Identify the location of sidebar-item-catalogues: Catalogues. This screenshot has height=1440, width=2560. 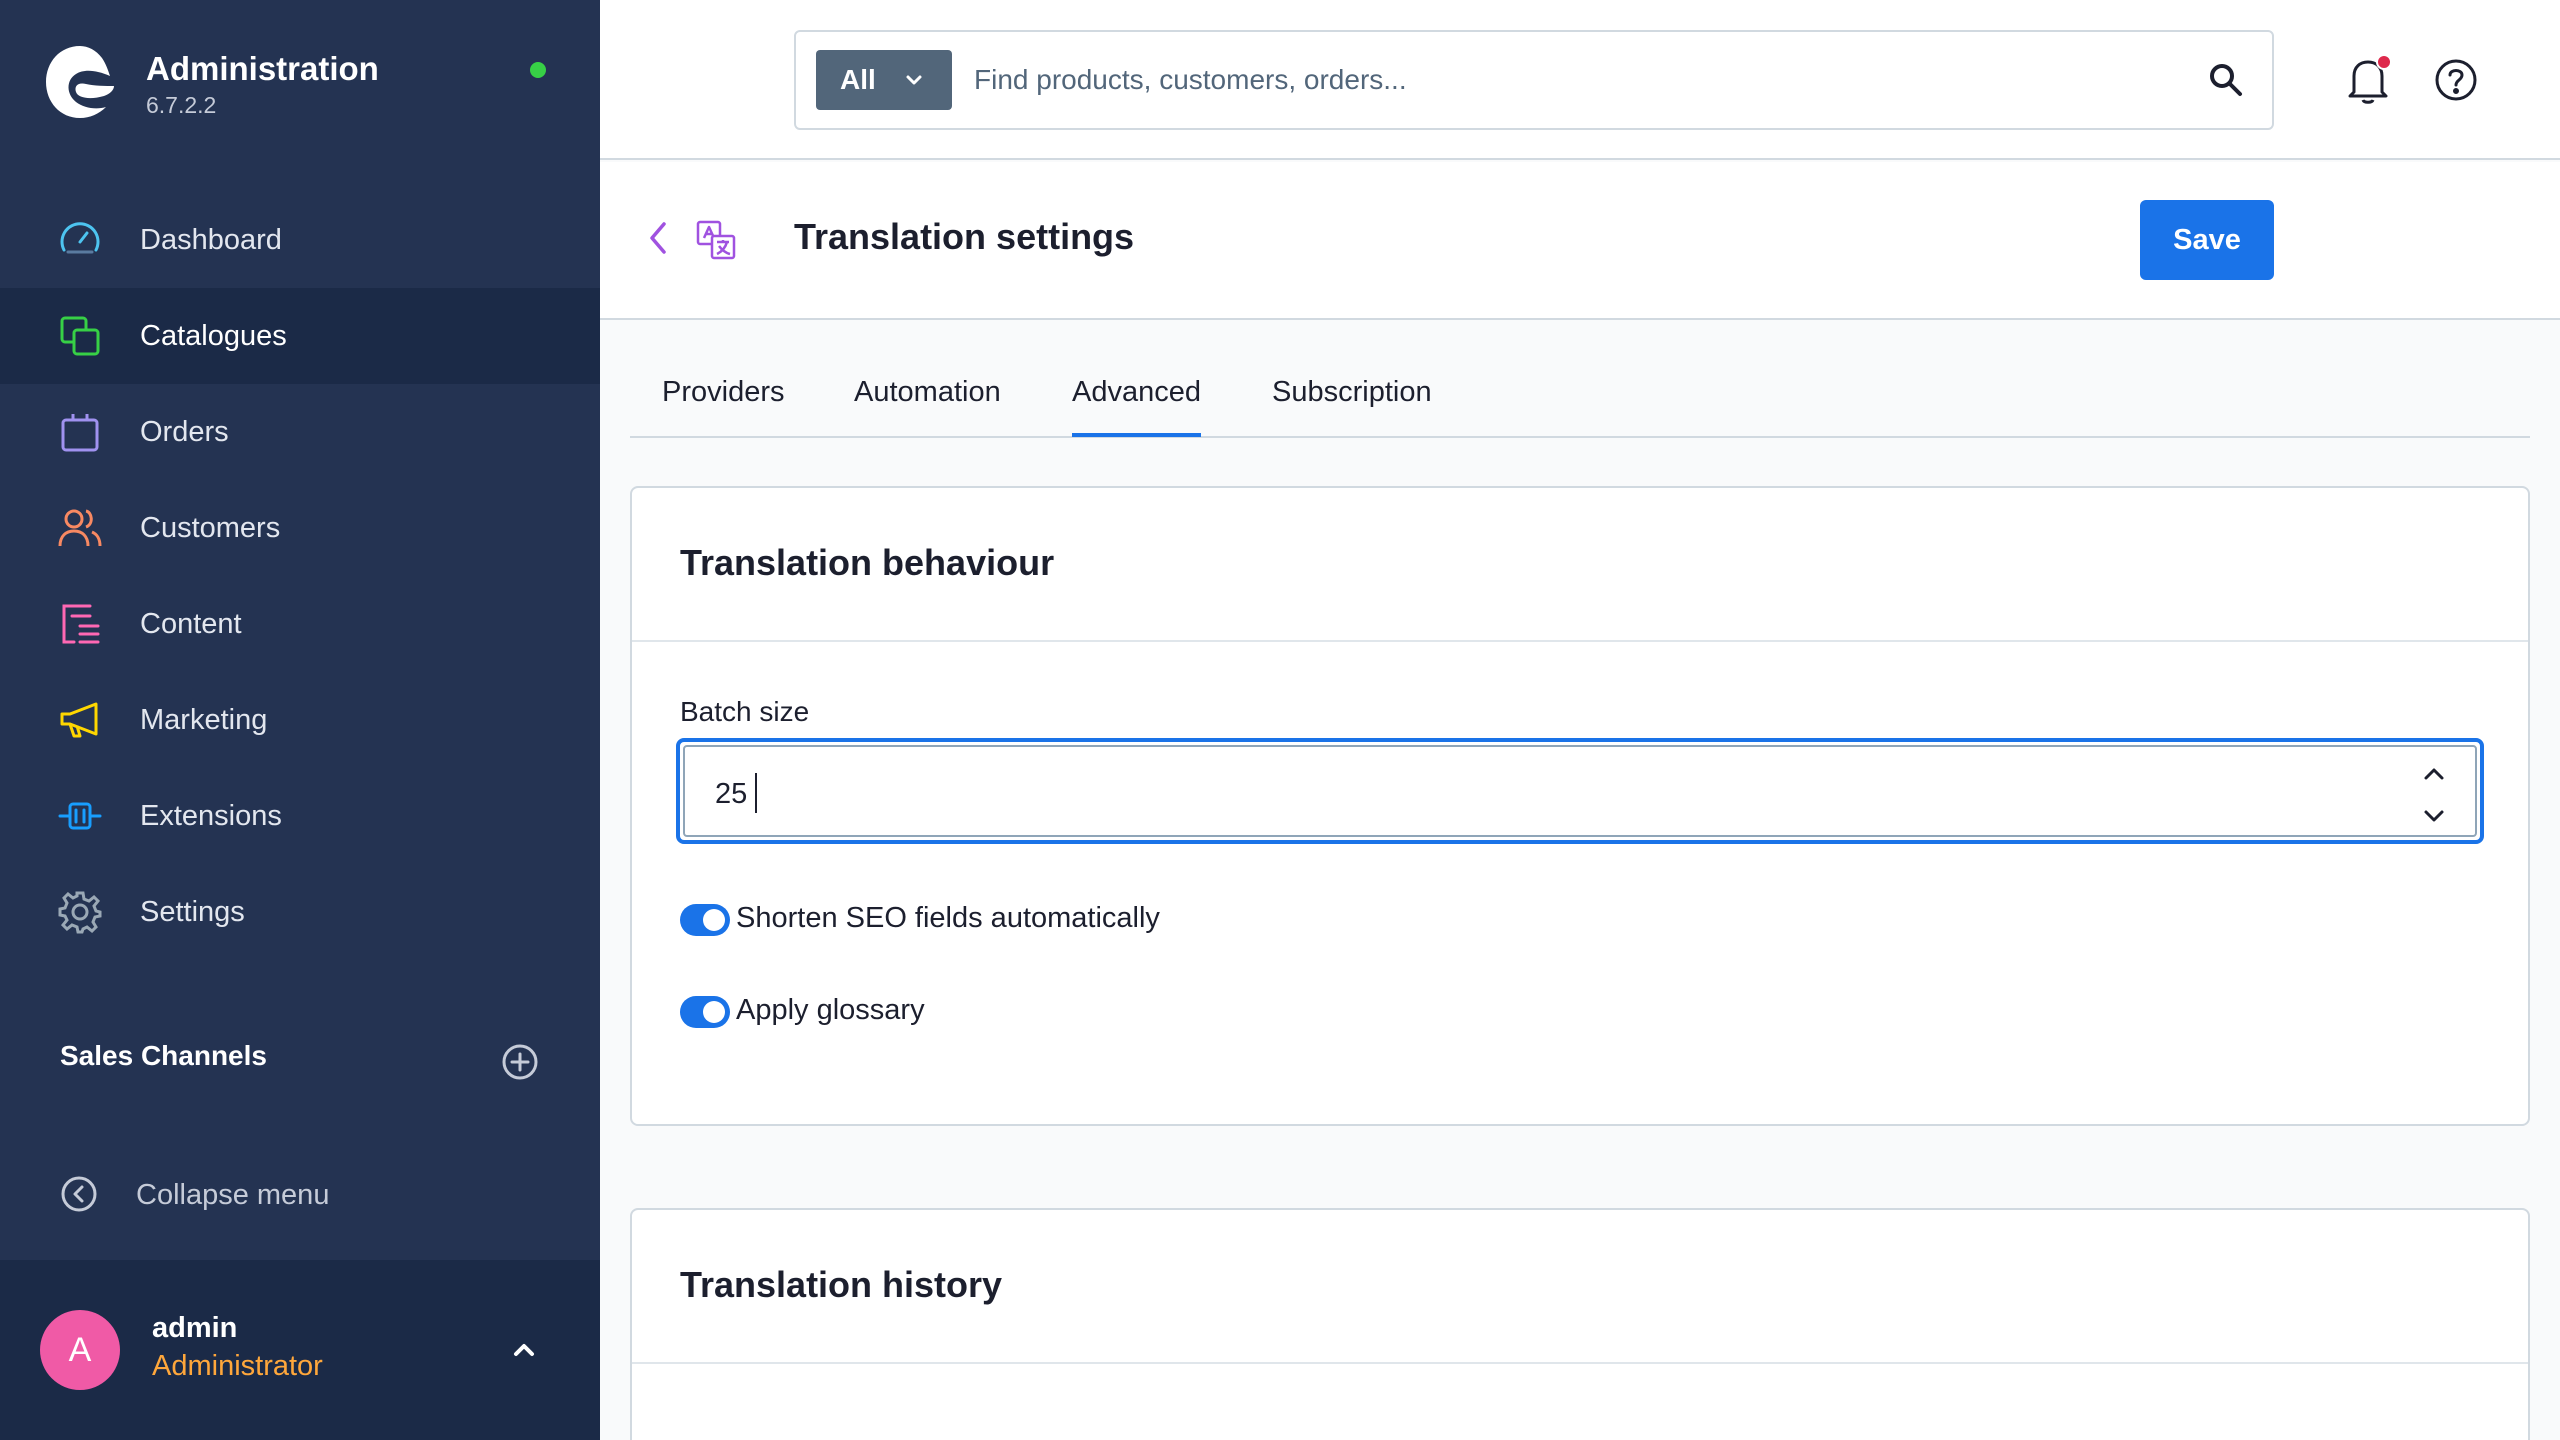
(300, 336).